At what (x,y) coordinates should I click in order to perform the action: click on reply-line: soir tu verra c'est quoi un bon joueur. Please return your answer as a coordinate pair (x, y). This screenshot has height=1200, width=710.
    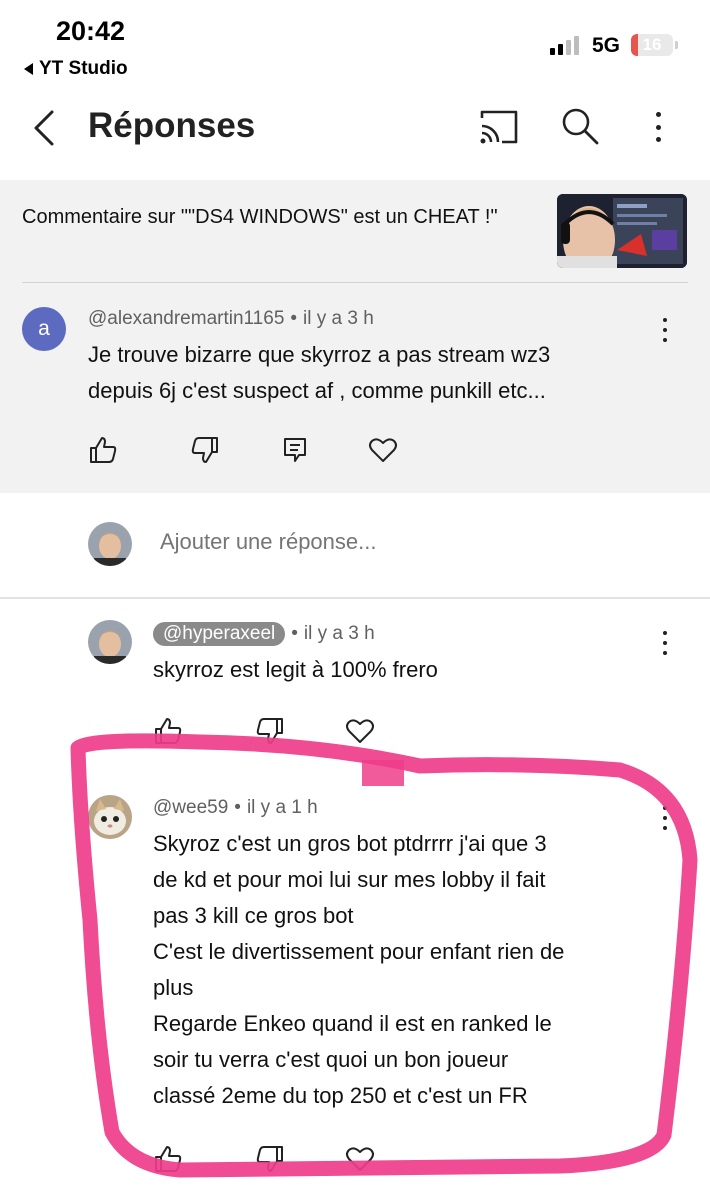
    Looking at the image, I should click on (331, 1059).